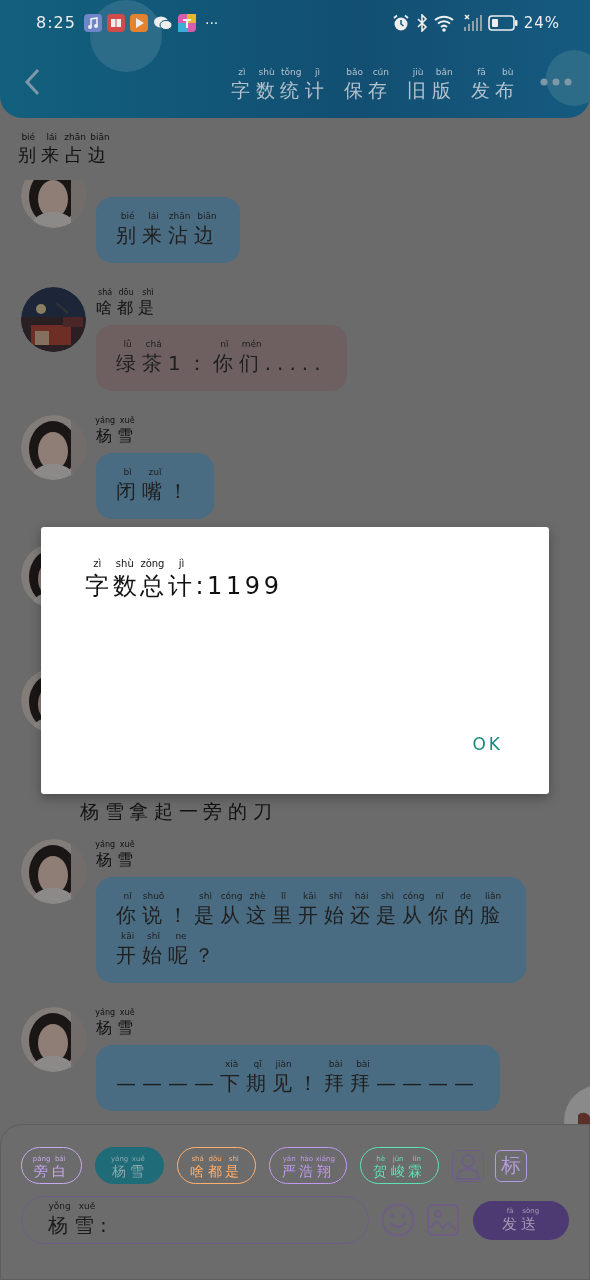 The height and width of the screenshot is (1280, 590). I want to click on emoji-button, so click(398, 1220).